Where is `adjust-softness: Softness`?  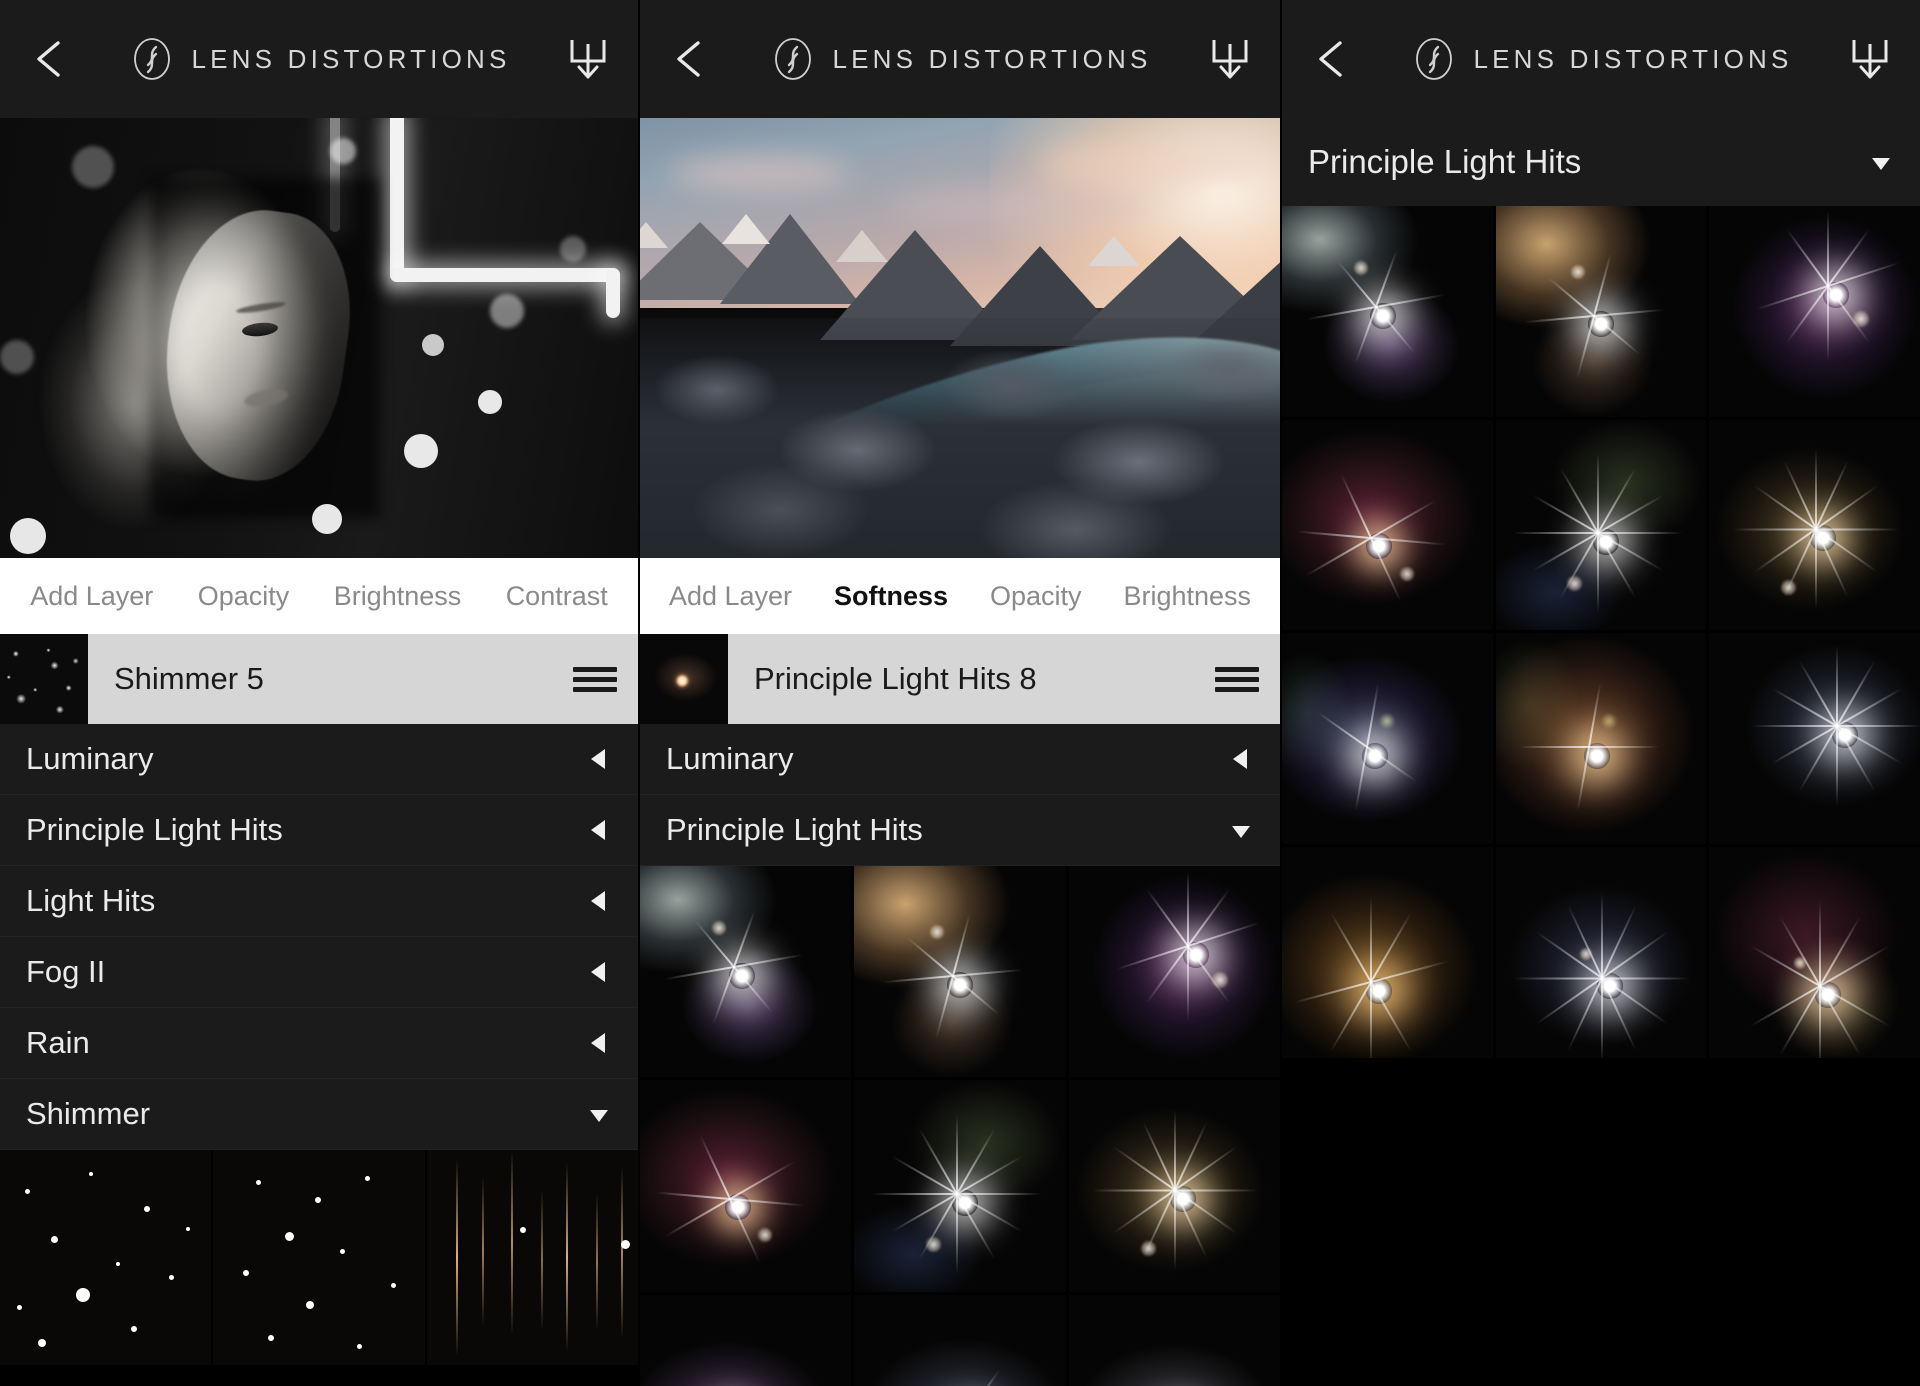
adjust-softness: Softness is located at coordinates (891, 596).